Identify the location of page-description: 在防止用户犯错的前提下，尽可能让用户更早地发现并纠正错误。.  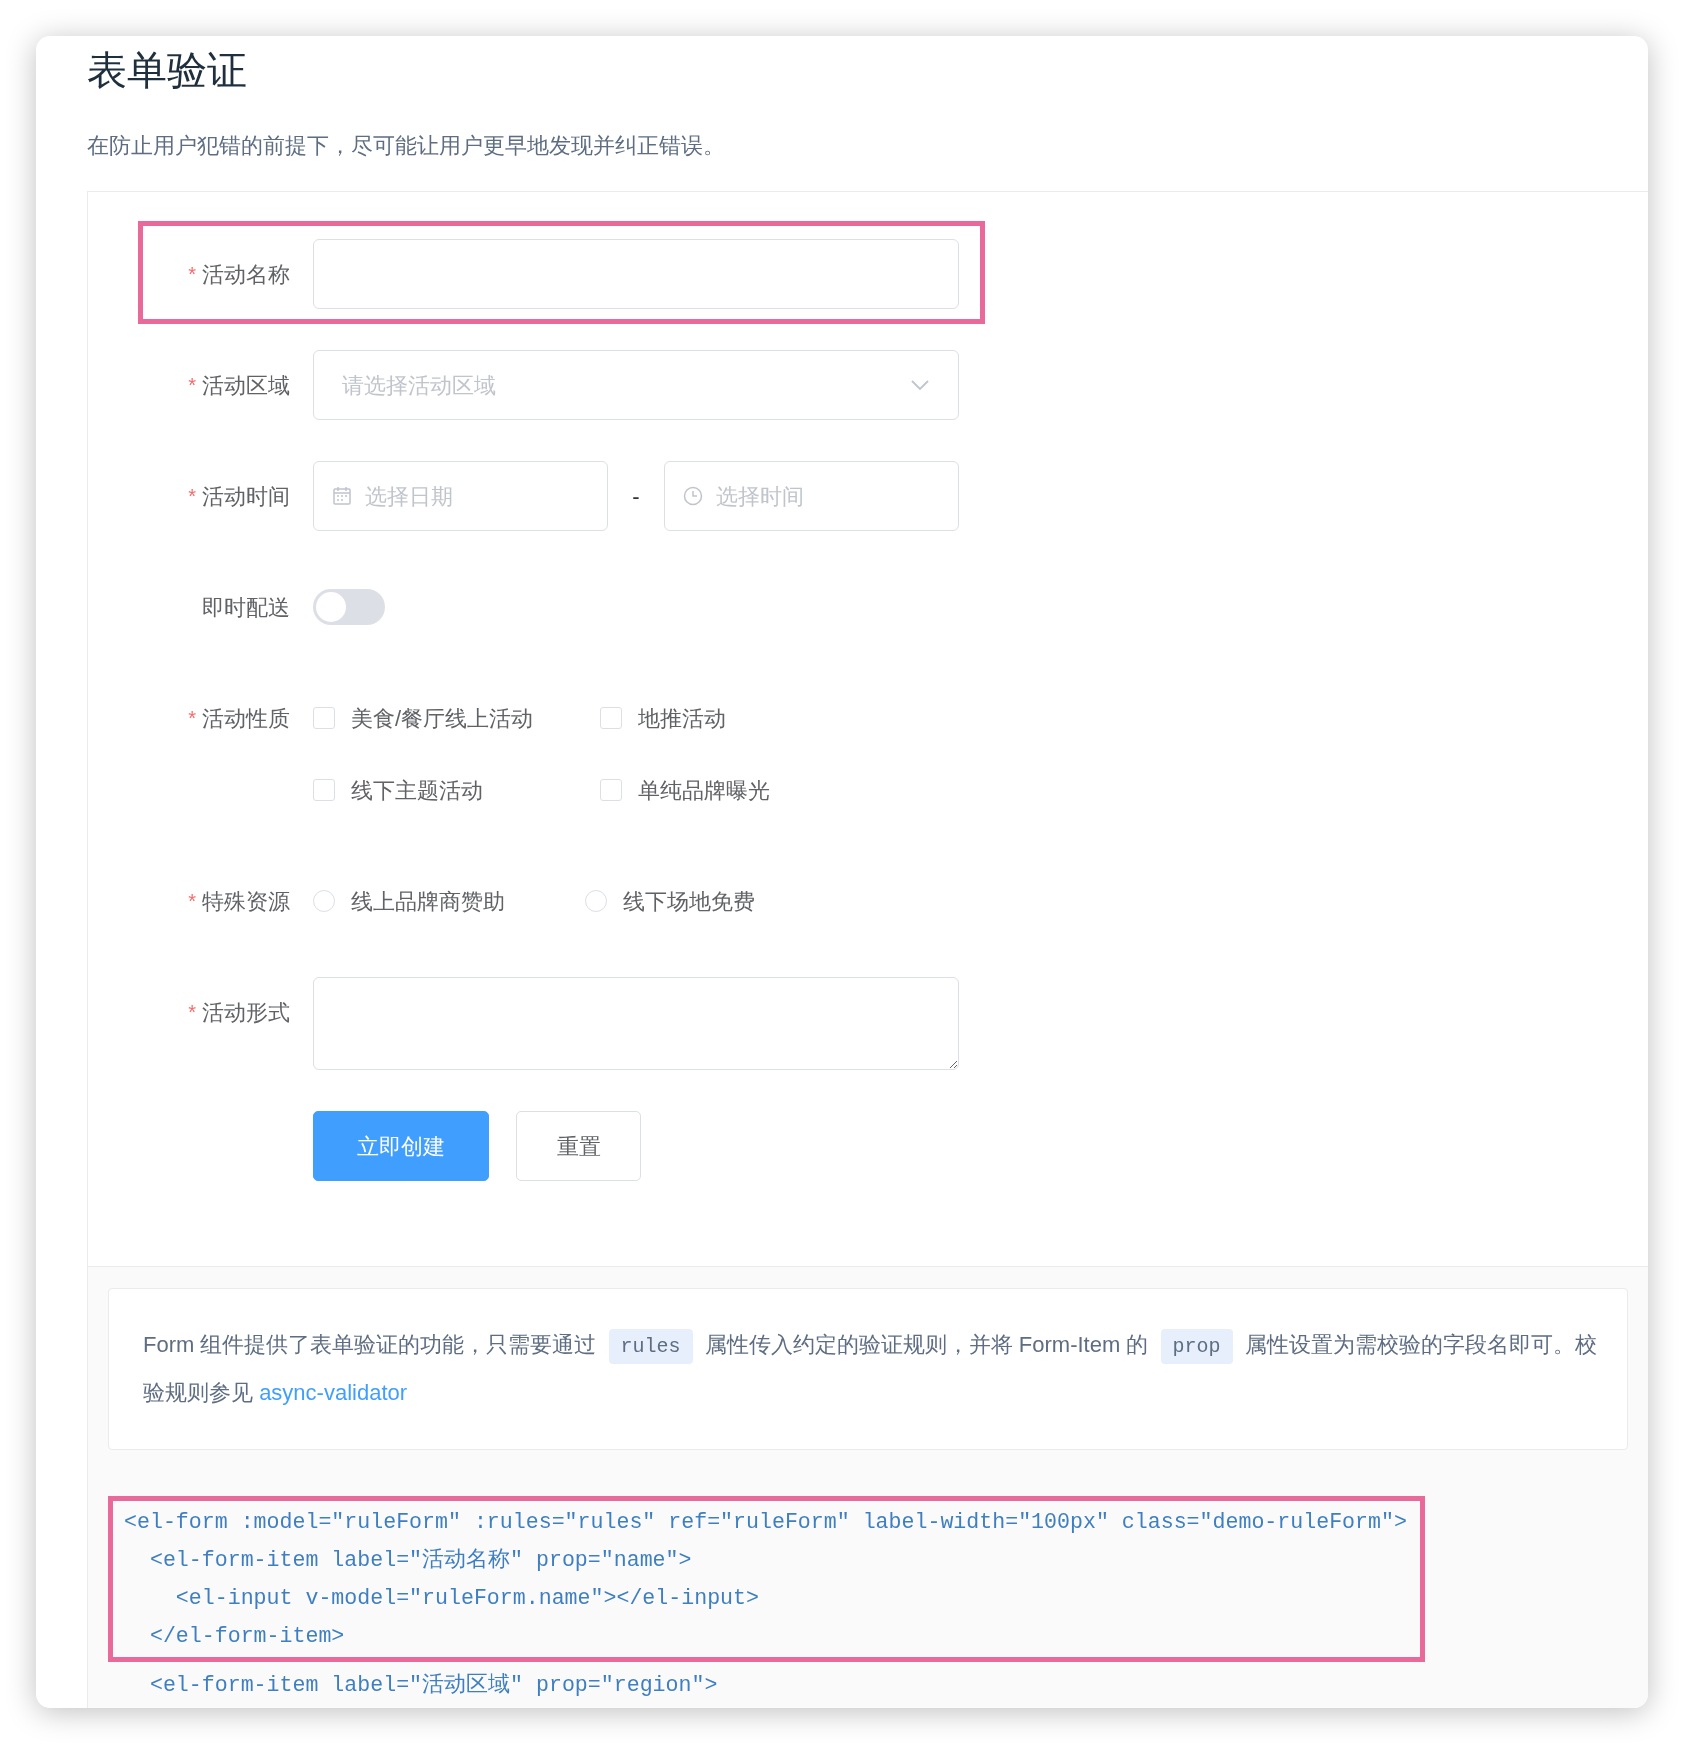
(406, 146).